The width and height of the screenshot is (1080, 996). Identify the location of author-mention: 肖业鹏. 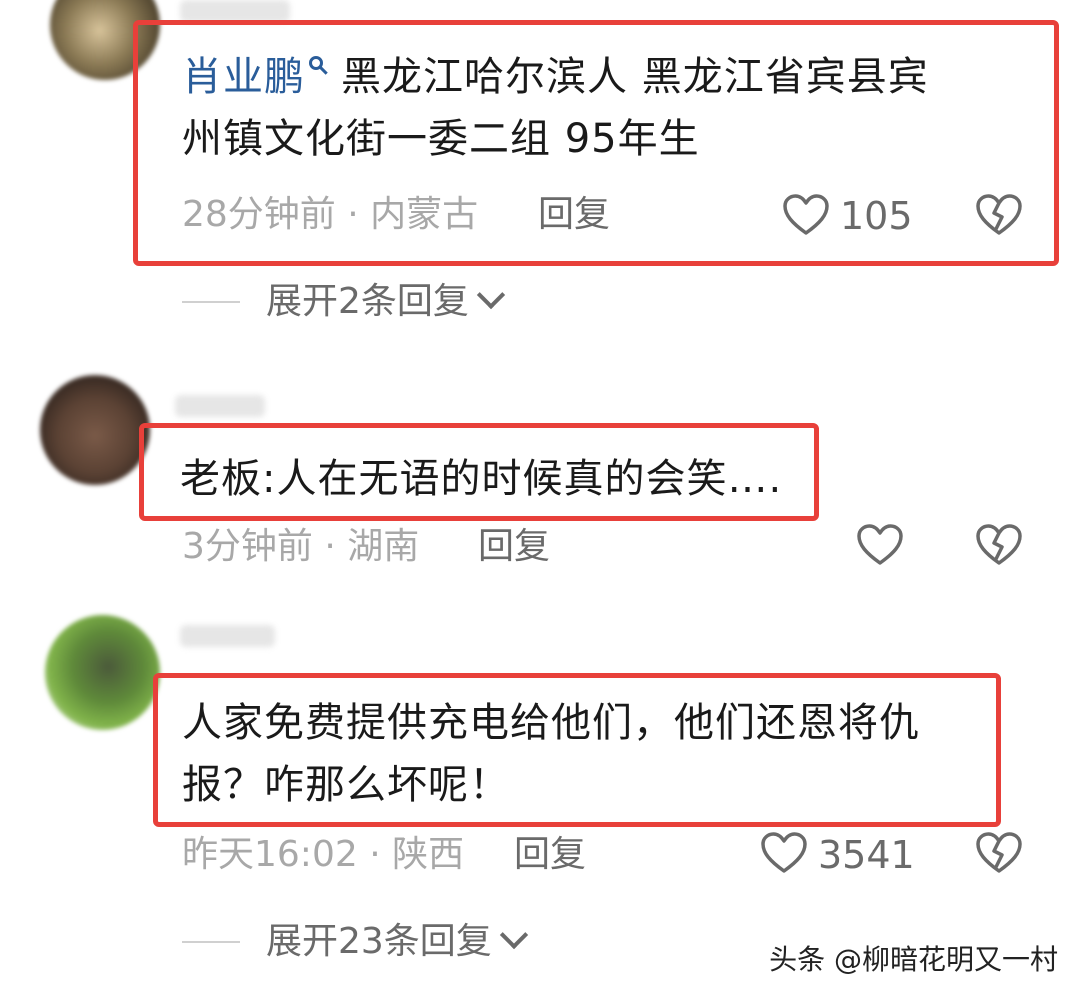
(243, 77).